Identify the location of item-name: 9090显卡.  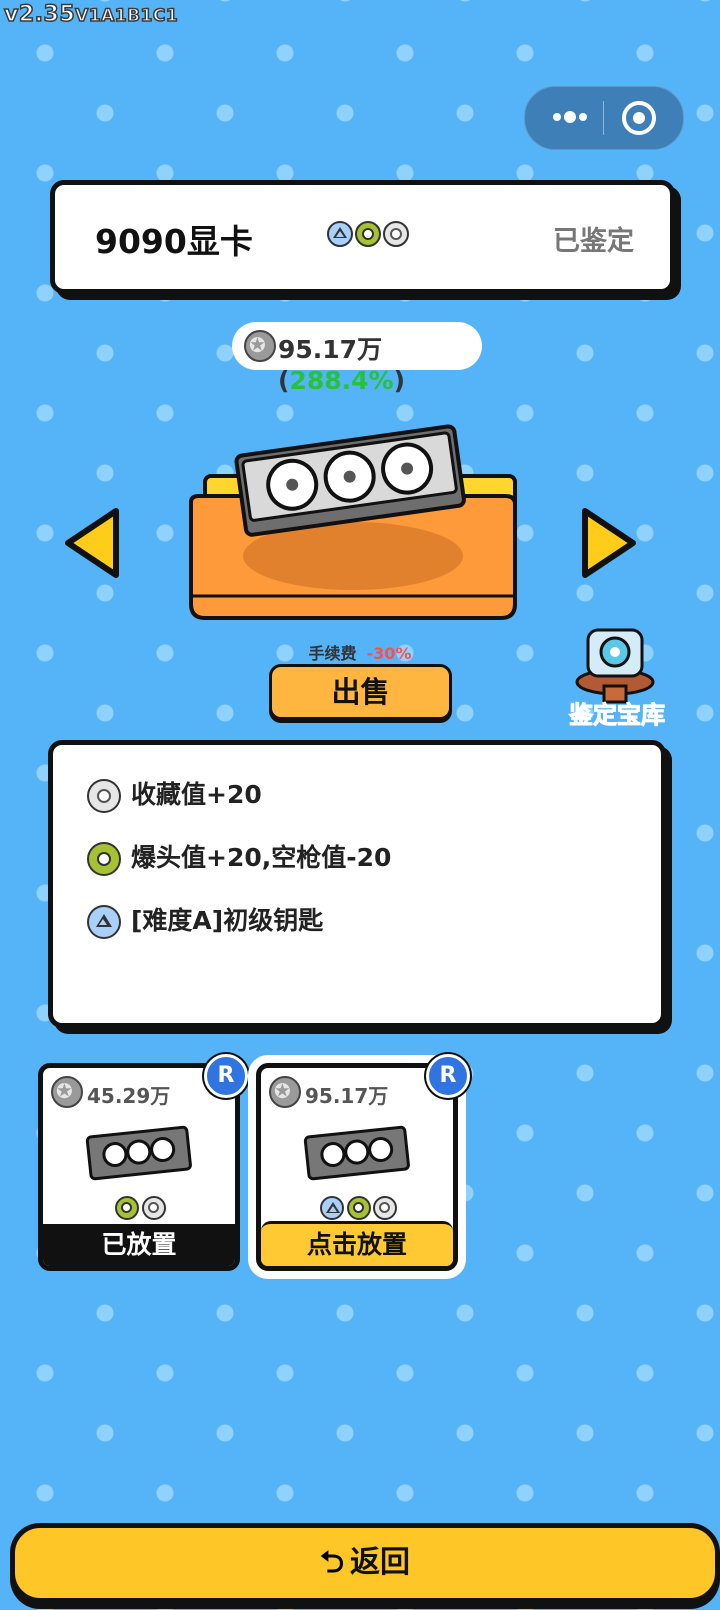
(174, 241).